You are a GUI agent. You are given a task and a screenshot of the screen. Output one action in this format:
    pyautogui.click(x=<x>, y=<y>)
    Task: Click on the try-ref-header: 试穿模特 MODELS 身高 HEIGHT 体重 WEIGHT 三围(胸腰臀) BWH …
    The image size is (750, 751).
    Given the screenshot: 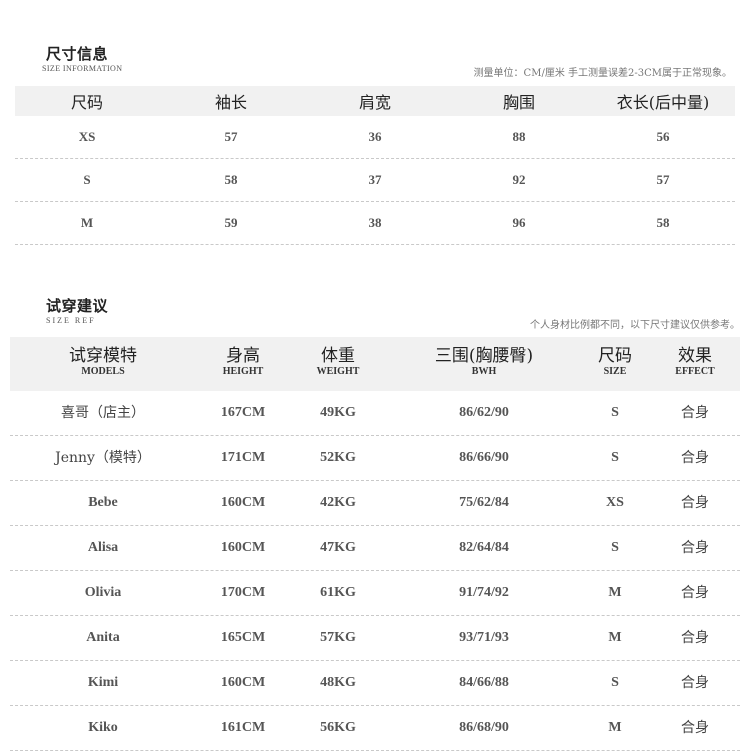 What is the action you would take?
    pyautogui.click(x=375, y=364)
    